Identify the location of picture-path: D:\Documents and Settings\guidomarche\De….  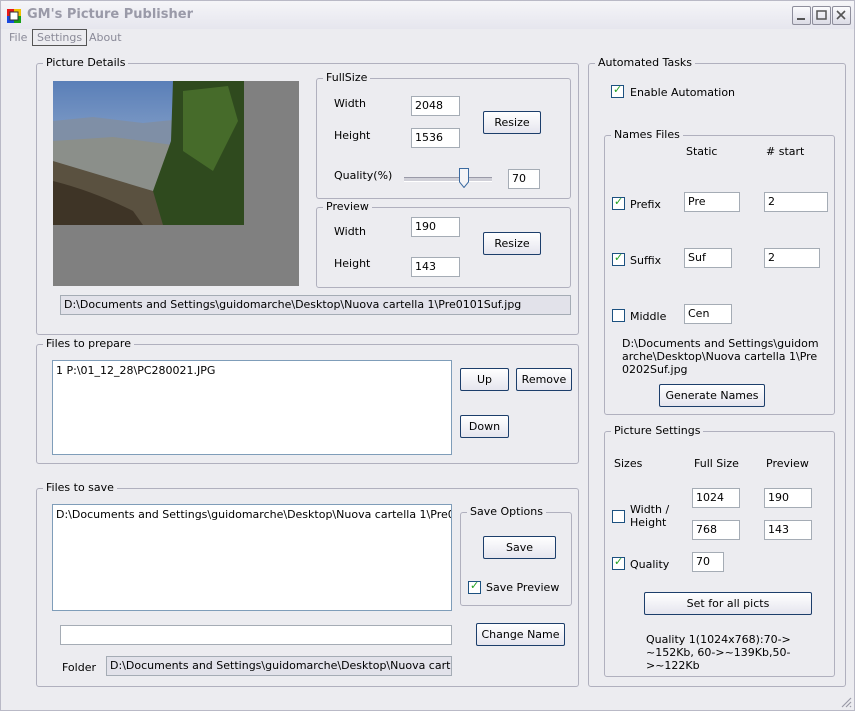
(315, 305).